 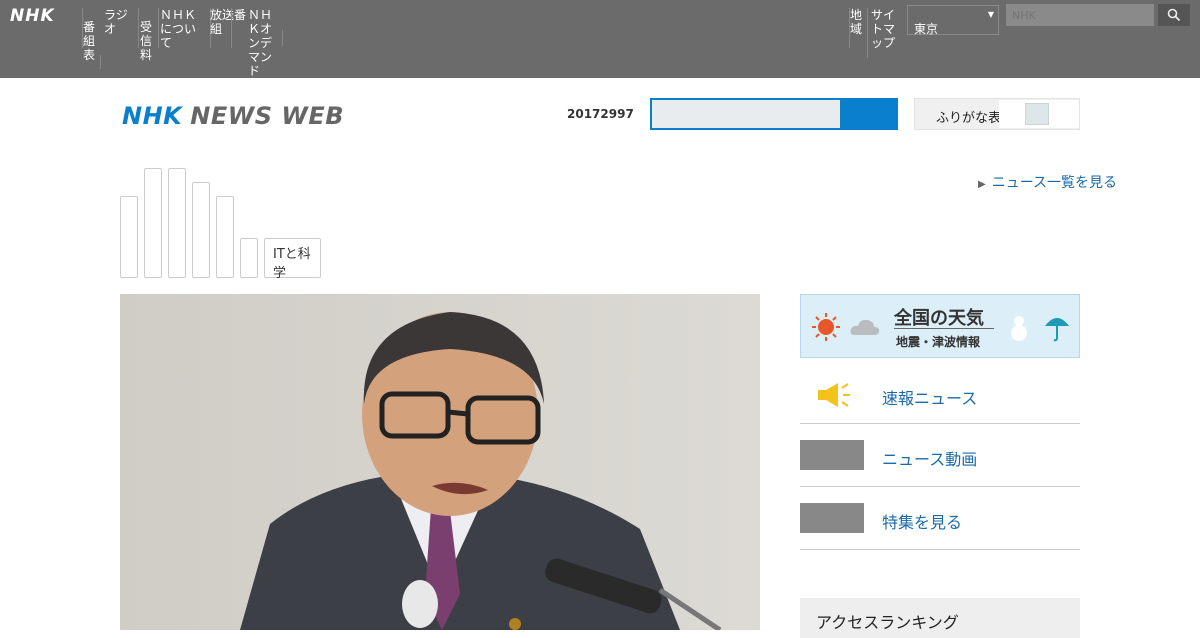 What do you see at coordinates (834, 395) in the screenshot?
I see `megaphone-icon` at bounding box center [834, 395].